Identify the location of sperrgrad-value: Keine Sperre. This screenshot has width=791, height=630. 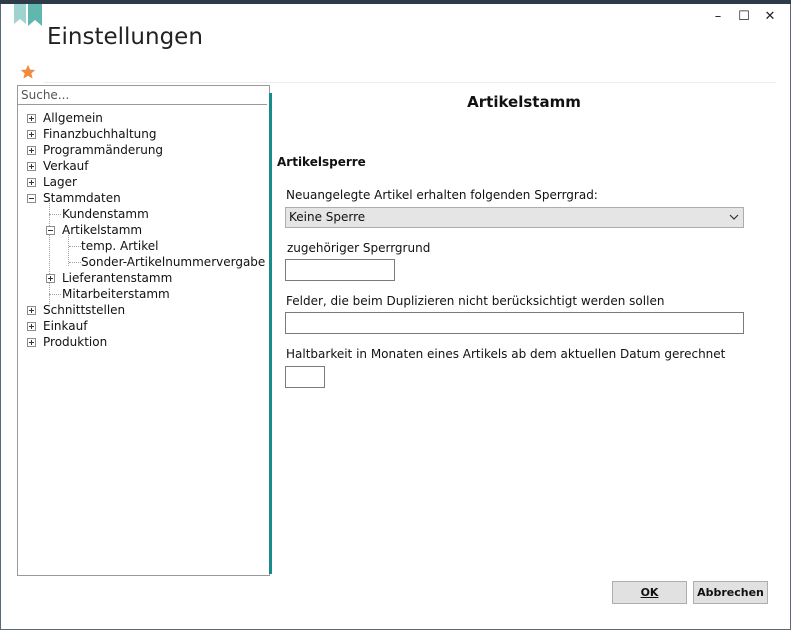
(327, 217).